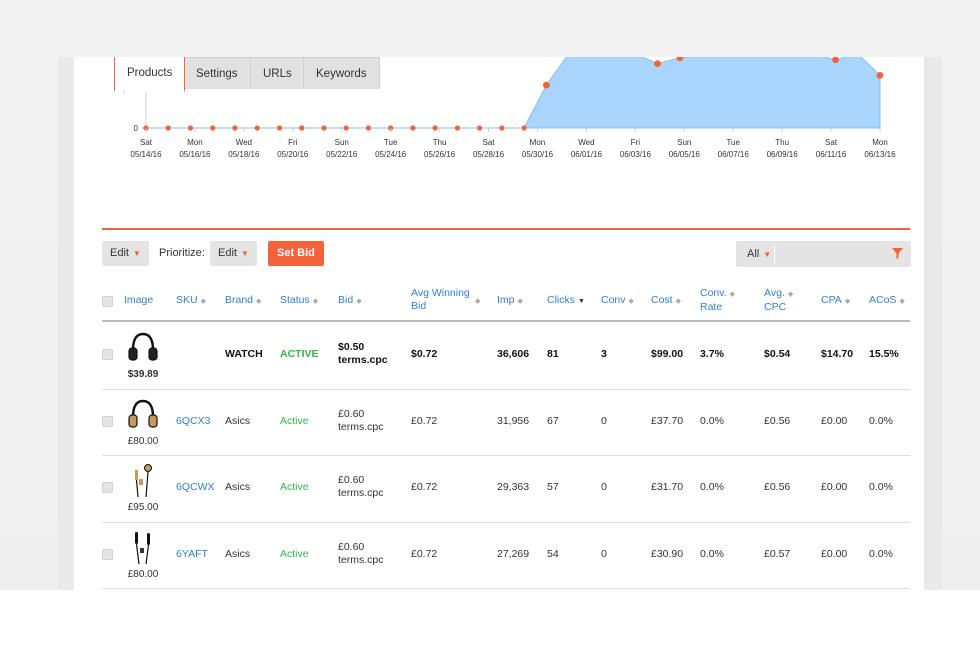 This screenshot has height=647, width=980. What do you see at coordinates (440, 300) in the screenshot?
I see `col-avg-winning-bid: Avg Winning Bid` at bounding box center [440, 300].